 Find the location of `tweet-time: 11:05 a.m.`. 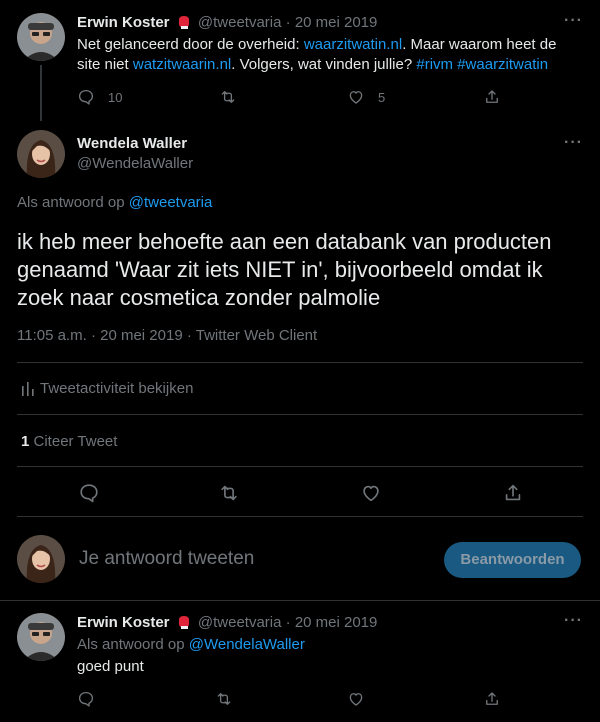

tweet-time: 11:05 a.m. is located at coordinates (52, 335).